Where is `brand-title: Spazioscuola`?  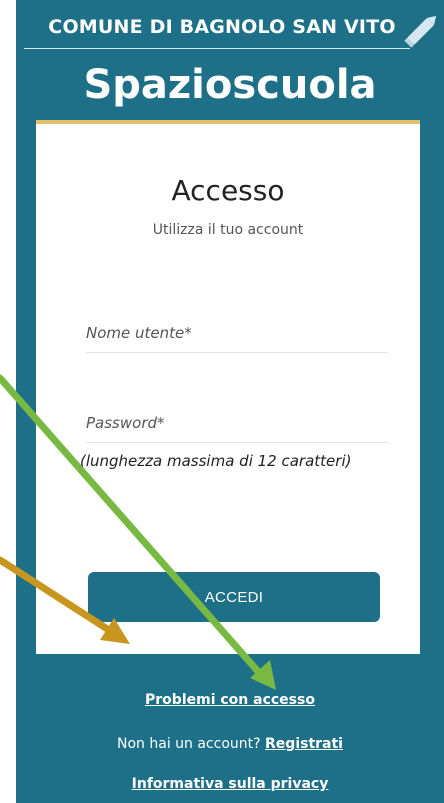
brand-title: Spazioscuola is located at coordinates (230, 85).